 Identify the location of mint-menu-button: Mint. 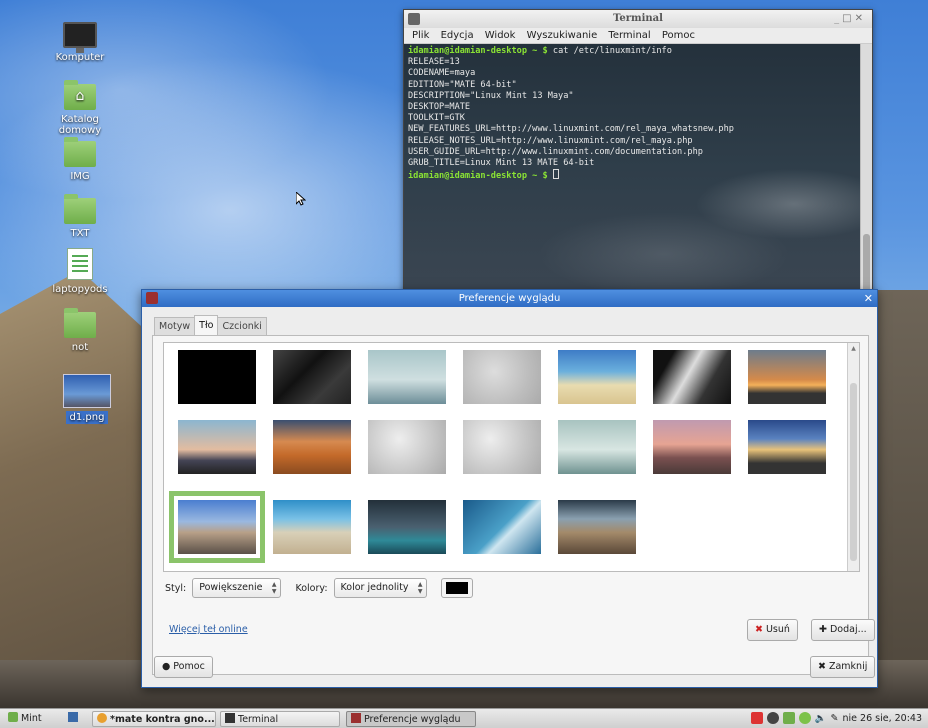
(25, 719).